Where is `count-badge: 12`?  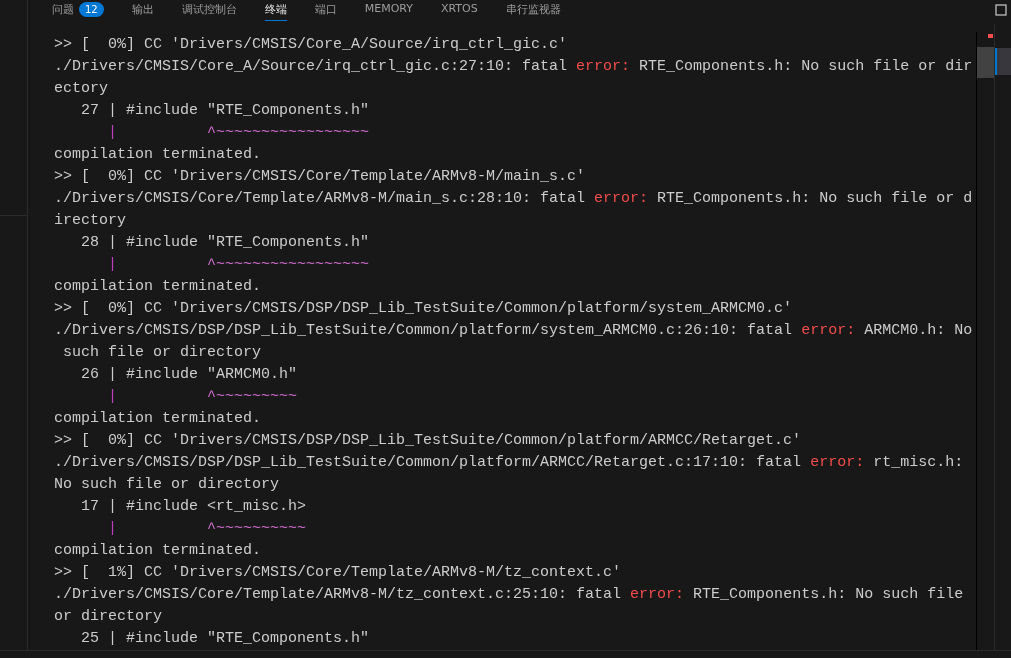
count-badge: 12 is located at coordinates (91, 9).